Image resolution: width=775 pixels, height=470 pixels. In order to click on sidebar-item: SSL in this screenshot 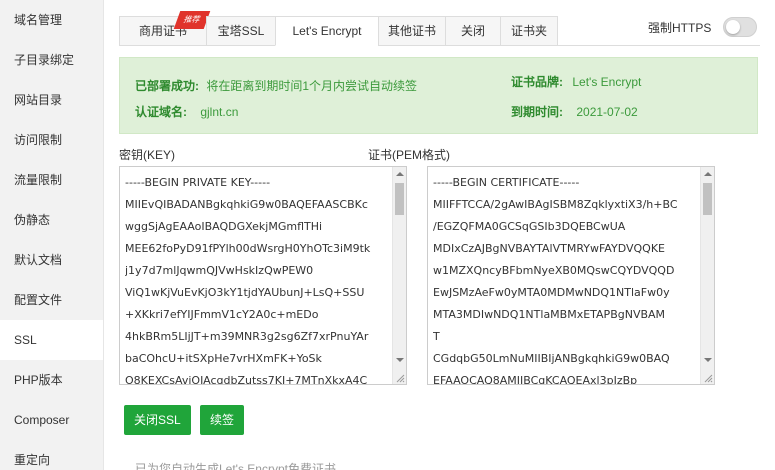, I will do `click(51, 340)`.